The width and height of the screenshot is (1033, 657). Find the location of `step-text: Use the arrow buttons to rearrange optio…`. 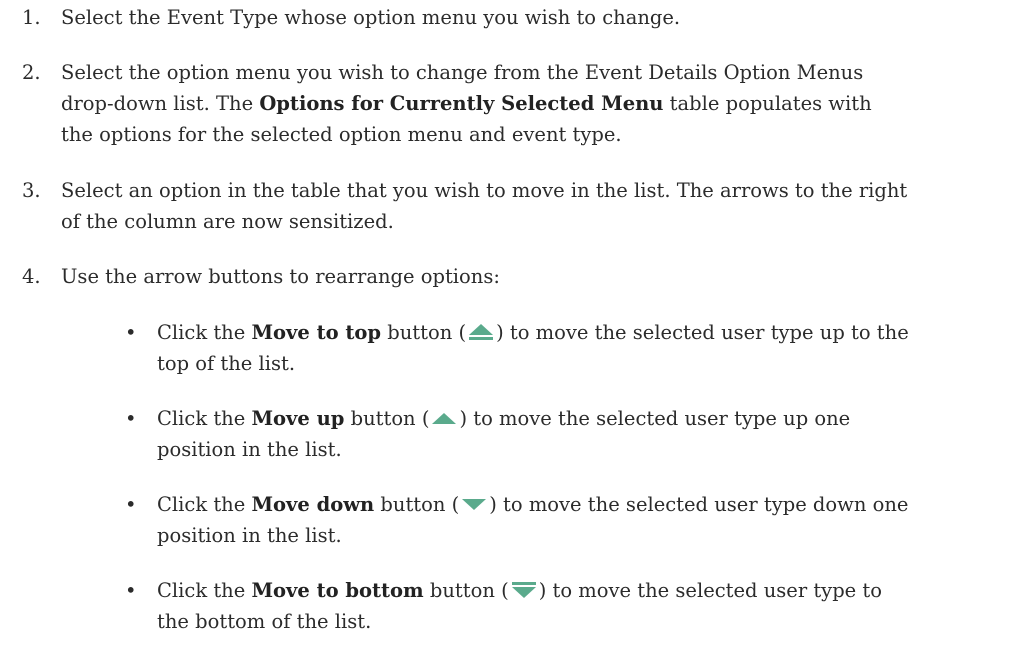

step-text: Use the arrow buttons to rearrange optio… is located at coordinates (280, 276).